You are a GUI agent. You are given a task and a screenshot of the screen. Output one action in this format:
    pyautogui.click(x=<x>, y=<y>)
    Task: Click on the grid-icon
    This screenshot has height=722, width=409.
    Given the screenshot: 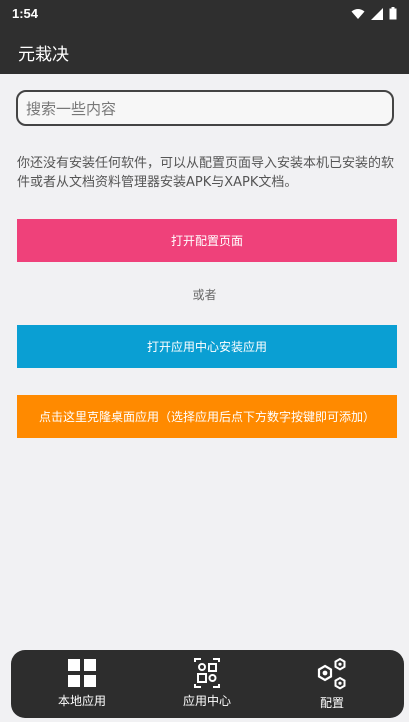 What is the action you would take?
    pyautogui.click(x=82, y=673)
    